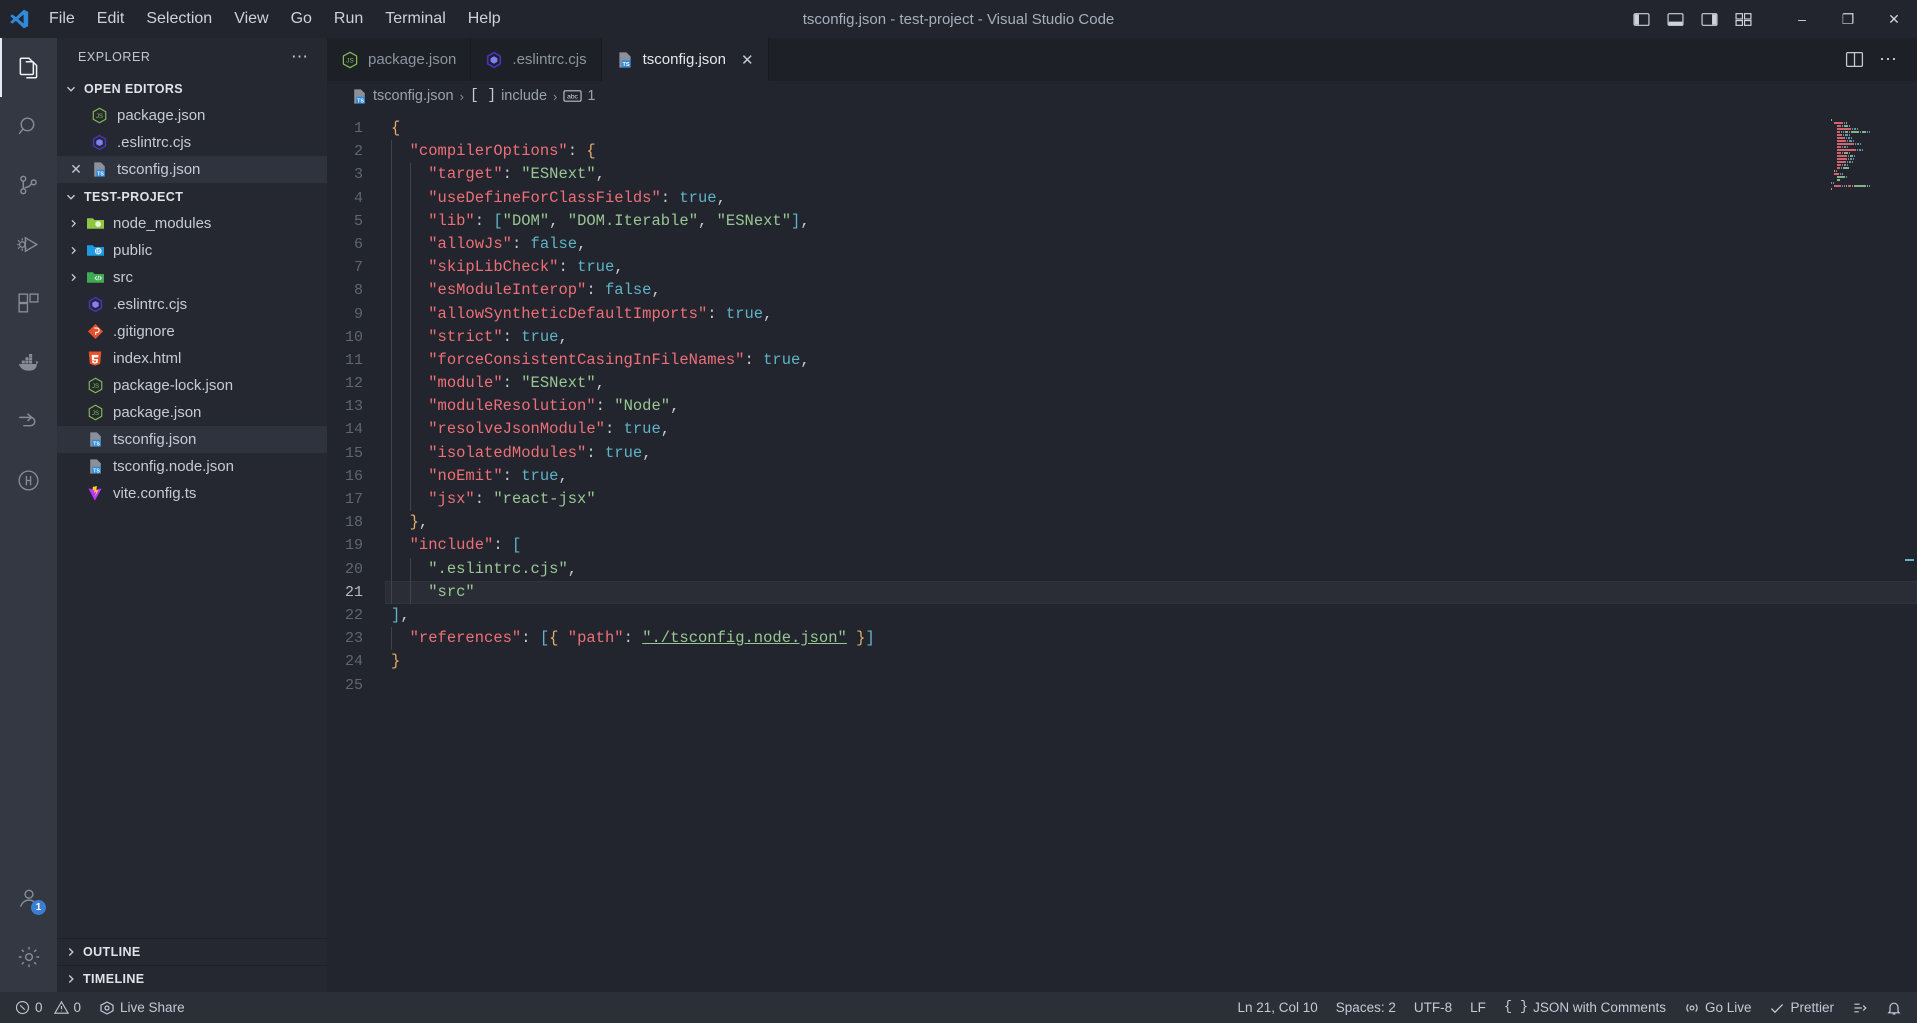 The image size is (1917, 1023). What do you see at coordinates (579, 96) in the screenshot?
I see `breadcrumb-index: abc 1` at bounding box center [579, 96].